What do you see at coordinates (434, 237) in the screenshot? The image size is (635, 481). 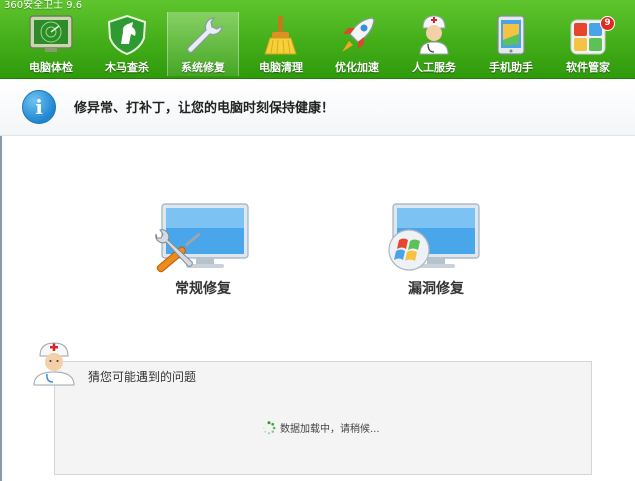 I see `monitor-windows-icon` at bounding box center [434, 237].